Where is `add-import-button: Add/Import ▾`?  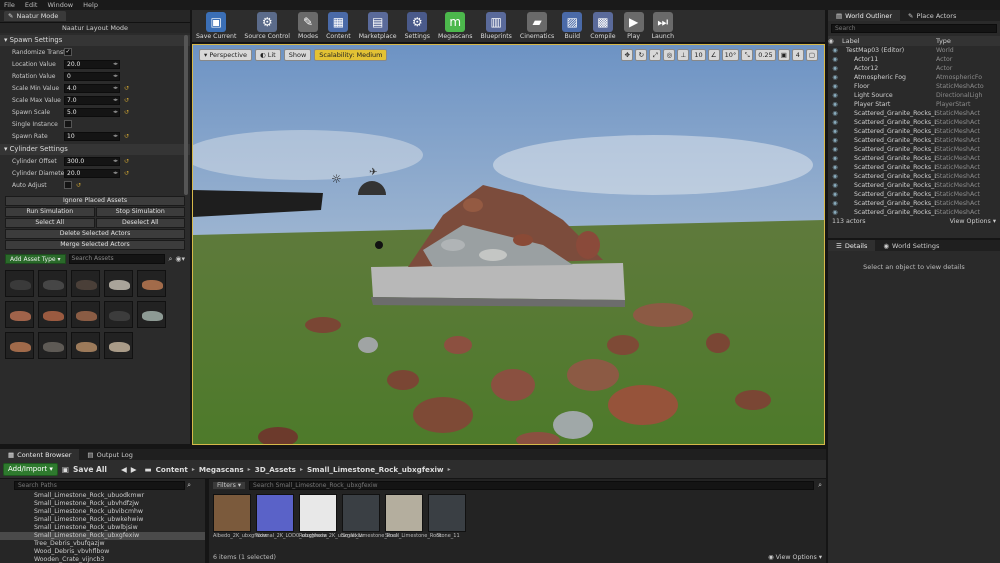
add-import-button: Add/Import ▾ is located at coordinates (30, 469).